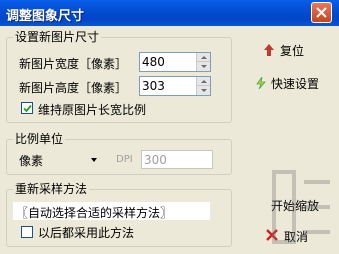 This screenshot has height=254, width=339. What do you see at coordinates (301, 207) in the screenshot?
I see `watermark-graphic` at bounding box center [301, 207].